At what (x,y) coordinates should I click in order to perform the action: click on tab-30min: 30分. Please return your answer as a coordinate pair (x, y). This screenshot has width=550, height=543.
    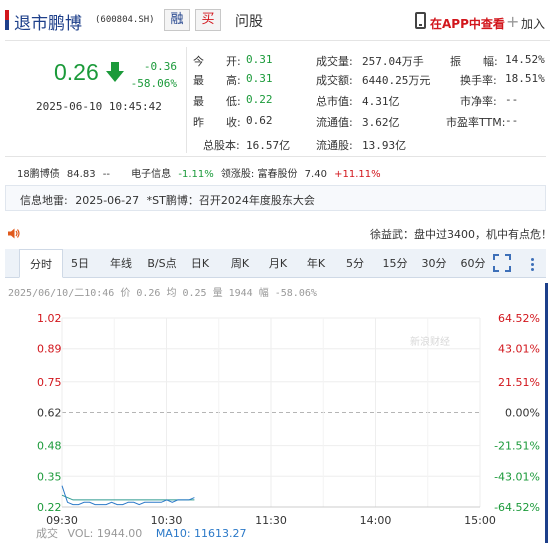
    Looking at the image, I should click on (434, 263).